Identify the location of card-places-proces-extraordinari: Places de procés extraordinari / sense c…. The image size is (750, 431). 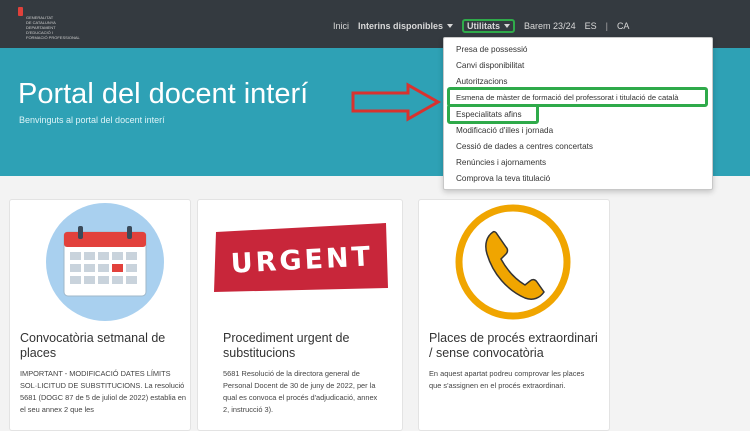
(514, 315).